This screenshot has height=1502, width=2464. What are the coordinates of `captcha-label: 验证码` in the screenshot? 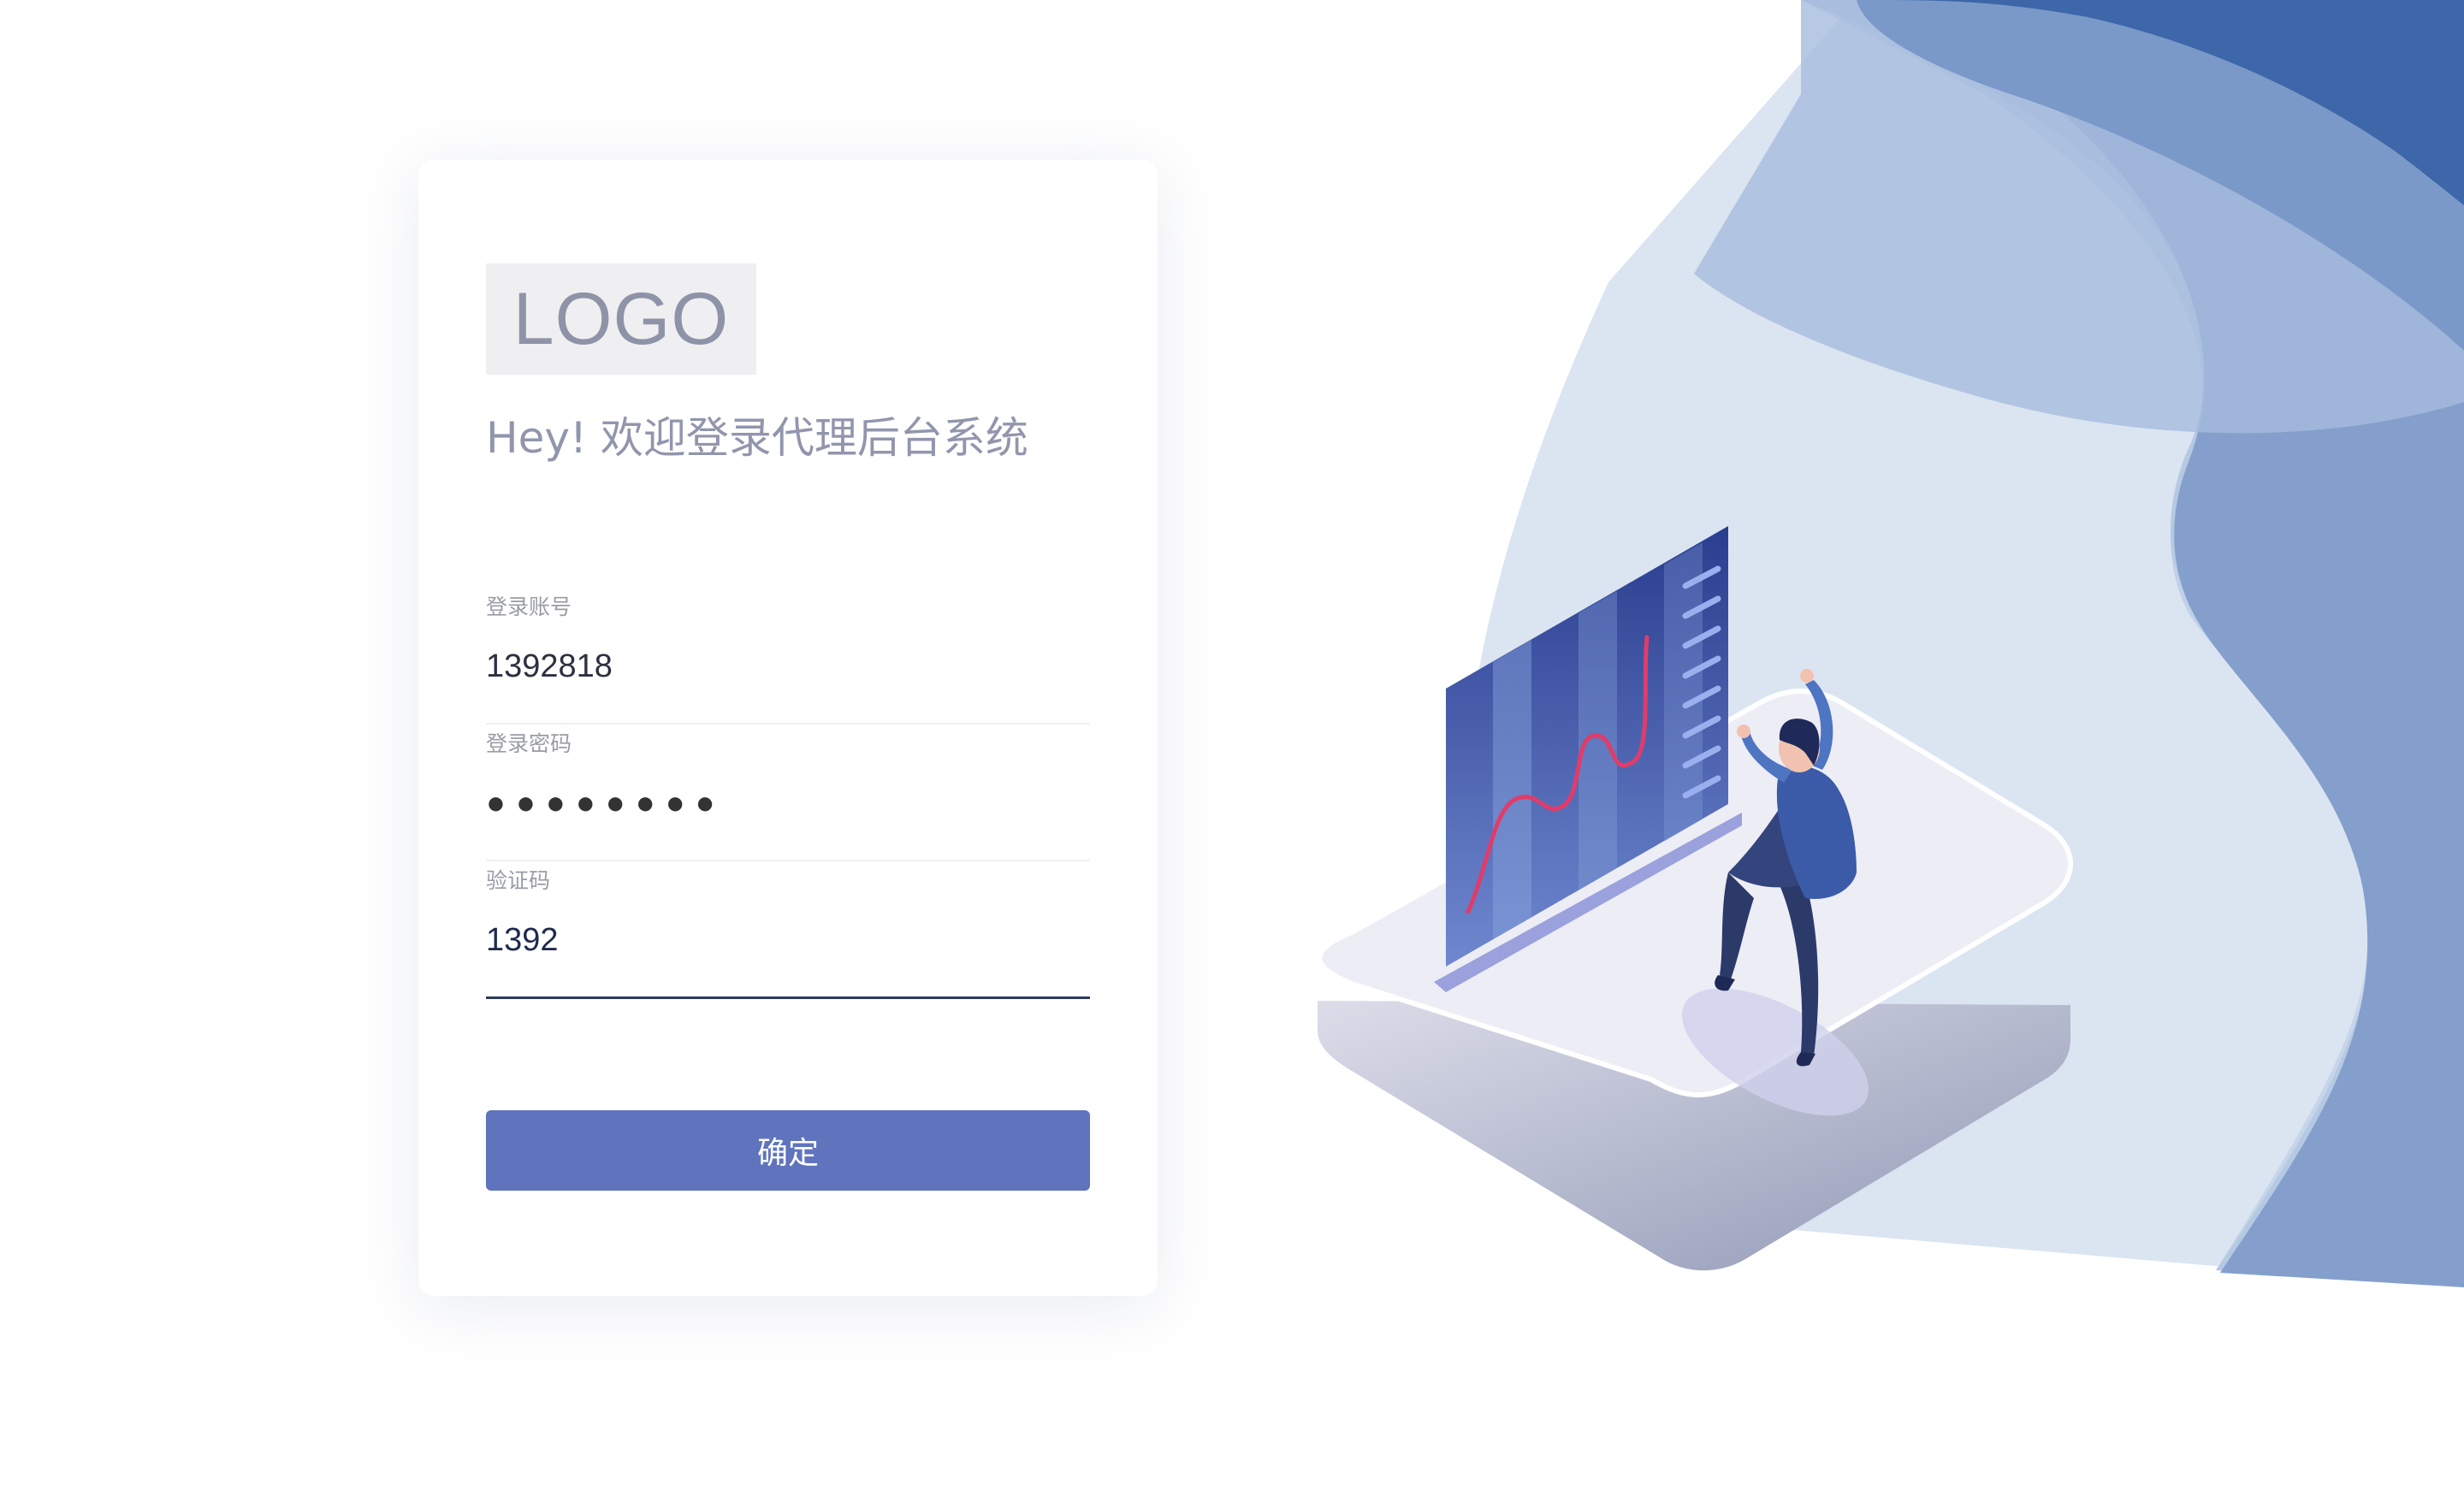 It's located at (518, 880).